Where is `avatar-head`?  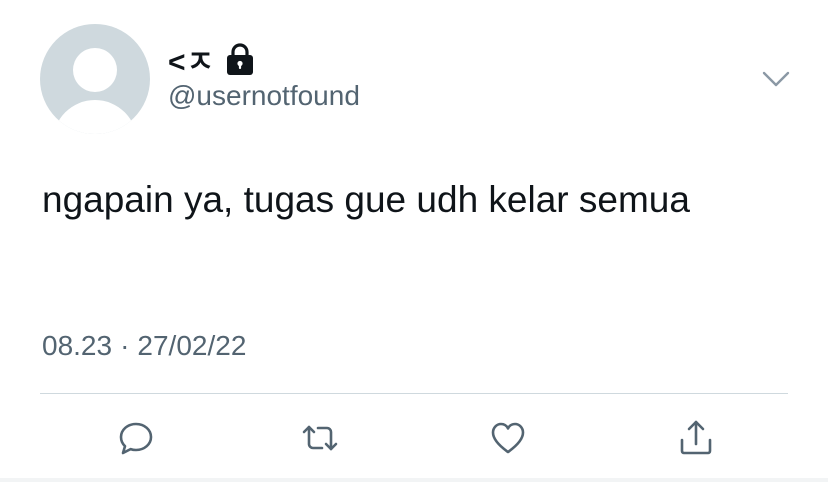 avatar-head is located at coordinates (95, 70).